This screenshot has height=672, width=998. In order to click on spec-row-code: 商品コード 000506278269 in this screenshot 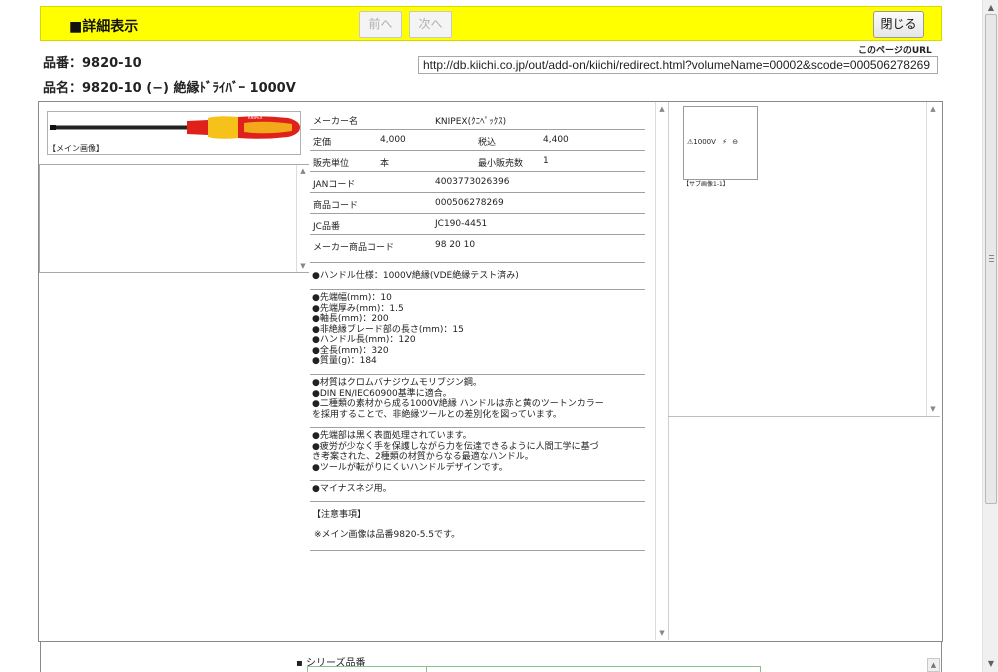, I will do `click(477, 203)`.